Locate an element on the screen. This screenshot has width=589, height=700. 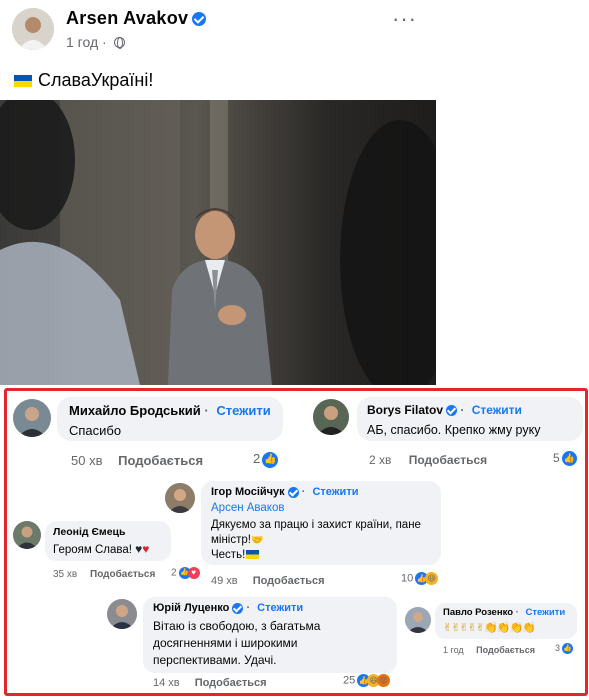
commenter-name: Михайло Бродський · Стежити is located at coordinates (170, 410).